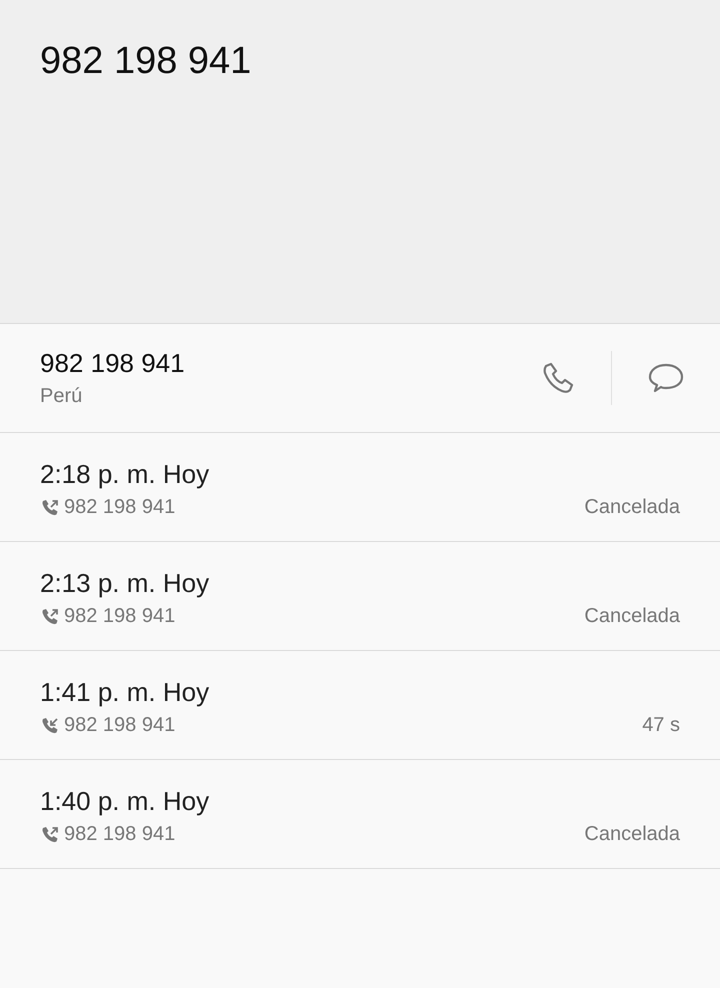 This screenshot has height=988, width=720. I want to click on call-time: 1:41 p. m. Hoy, so click(125, 692).